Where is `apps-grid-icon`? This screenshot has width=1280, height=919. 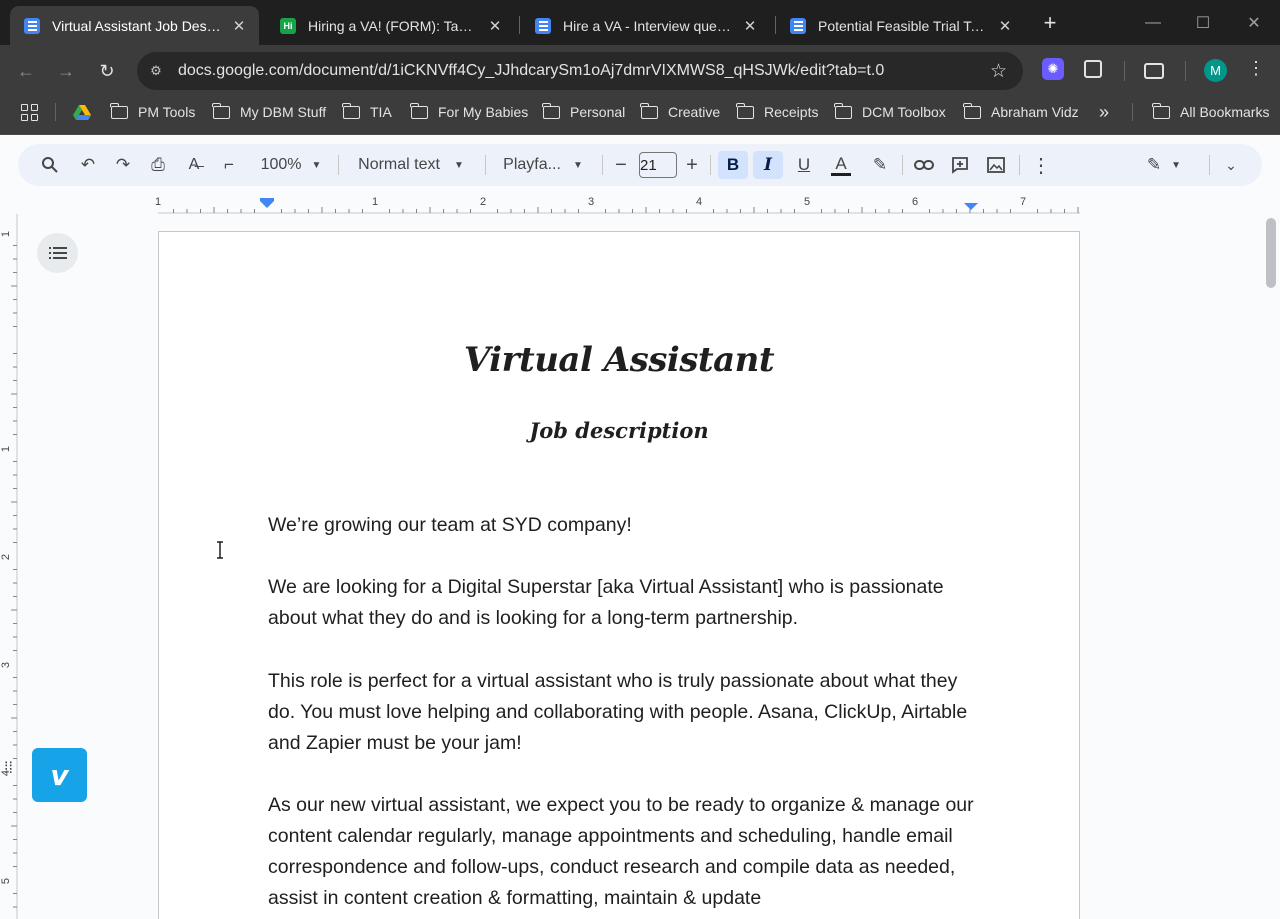
apps-grid-icon is located at coordinates (29, 112).